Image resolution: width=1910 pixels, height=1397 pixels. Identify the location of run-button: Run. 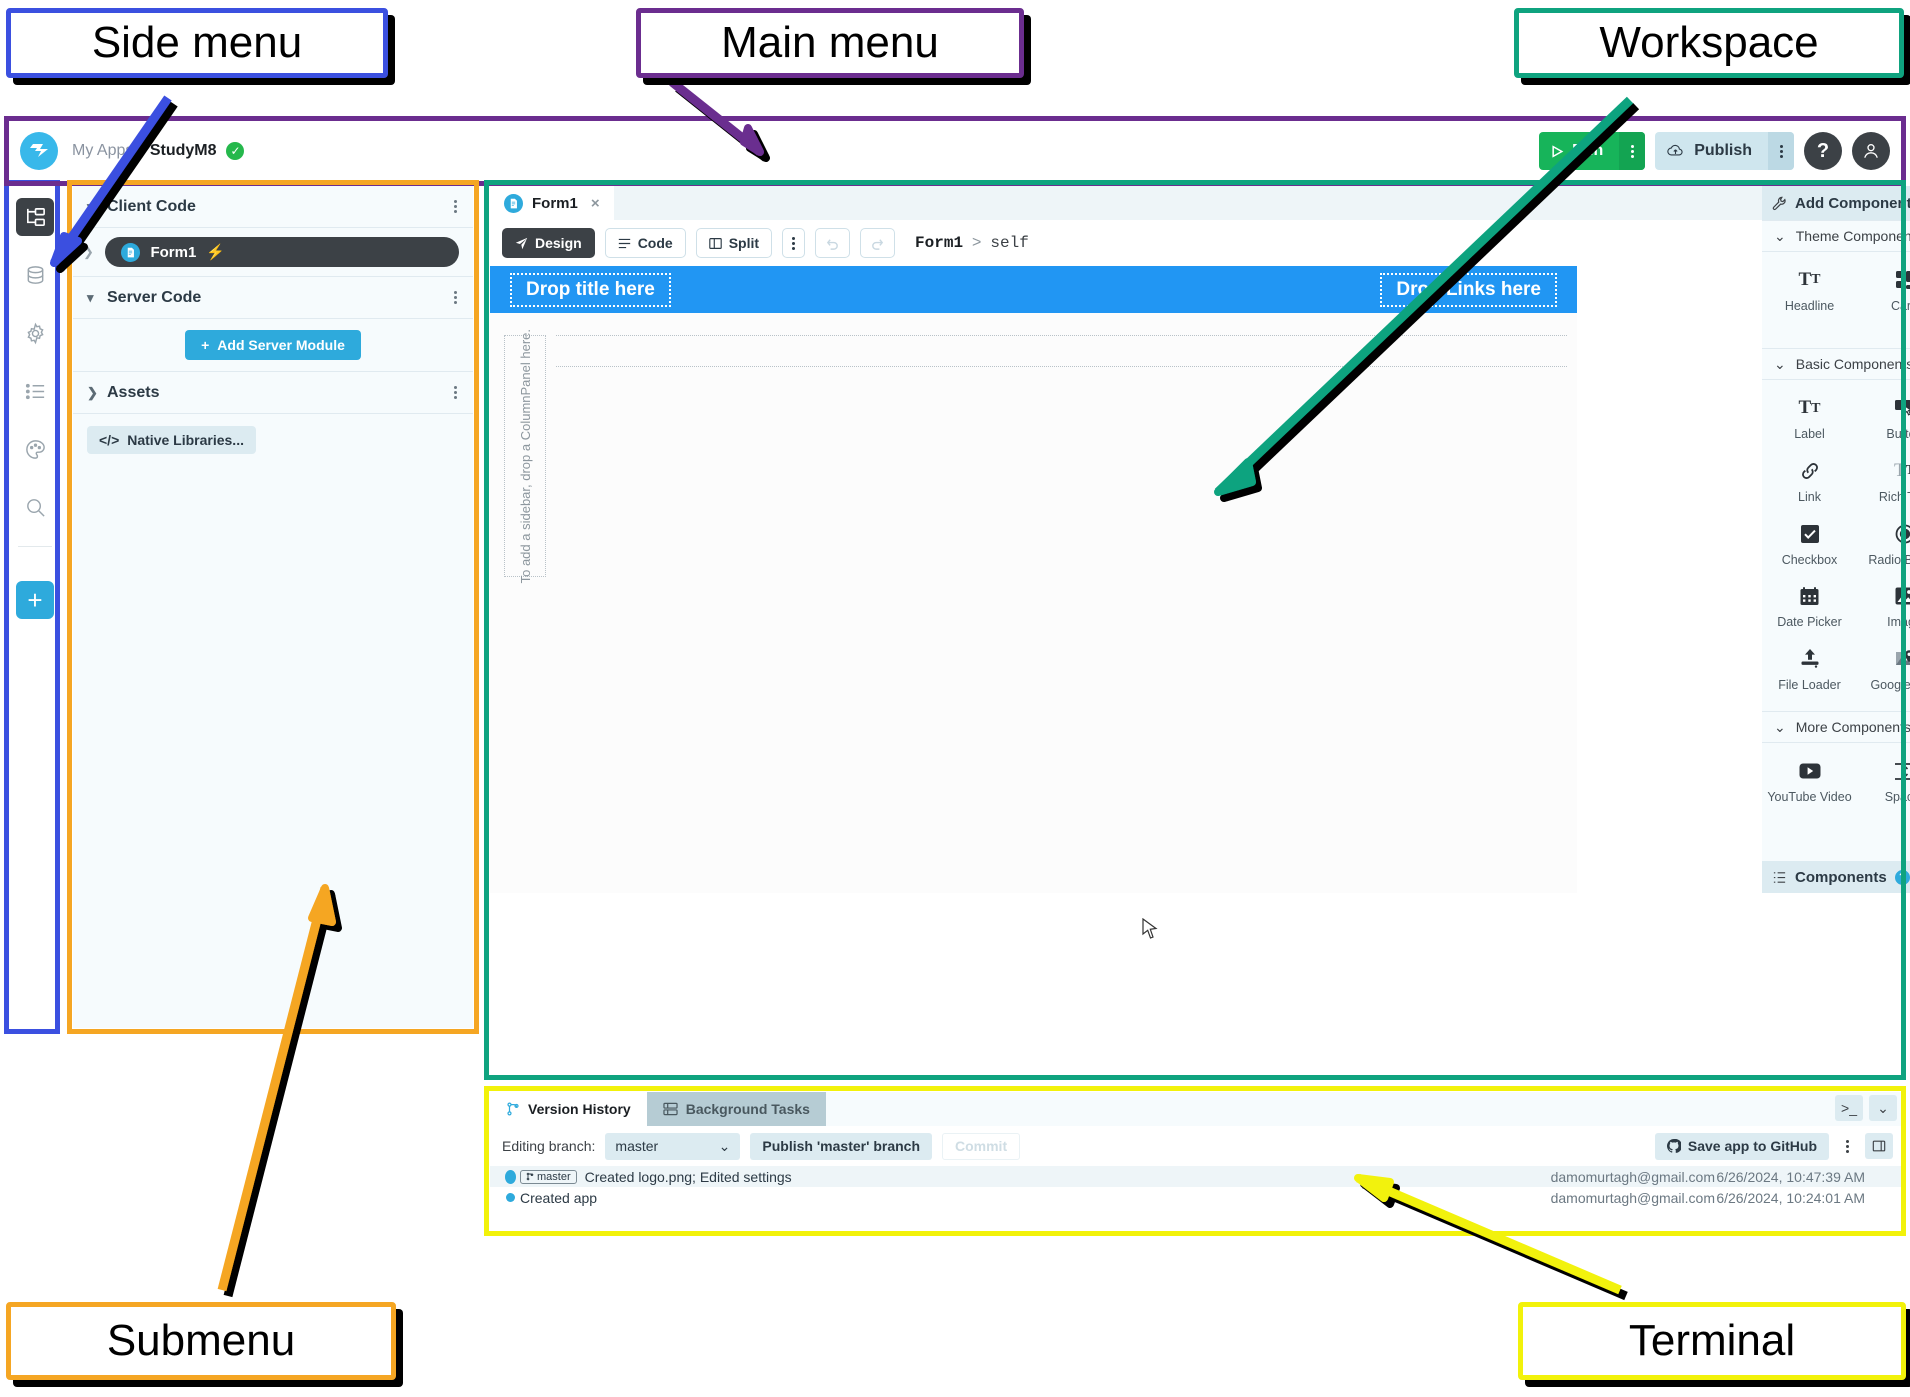
(1592, 151).